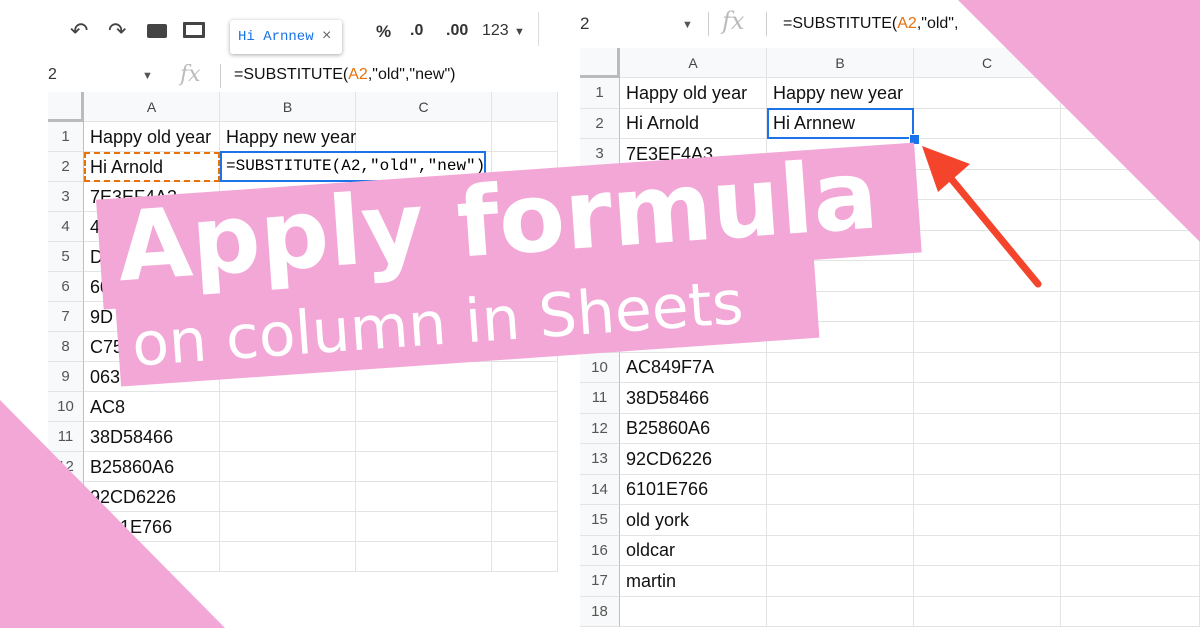  What do you see at coordinates (194, 30) in the screenshot?
I see `paint-format-icon` at bounding box center [194, 30].